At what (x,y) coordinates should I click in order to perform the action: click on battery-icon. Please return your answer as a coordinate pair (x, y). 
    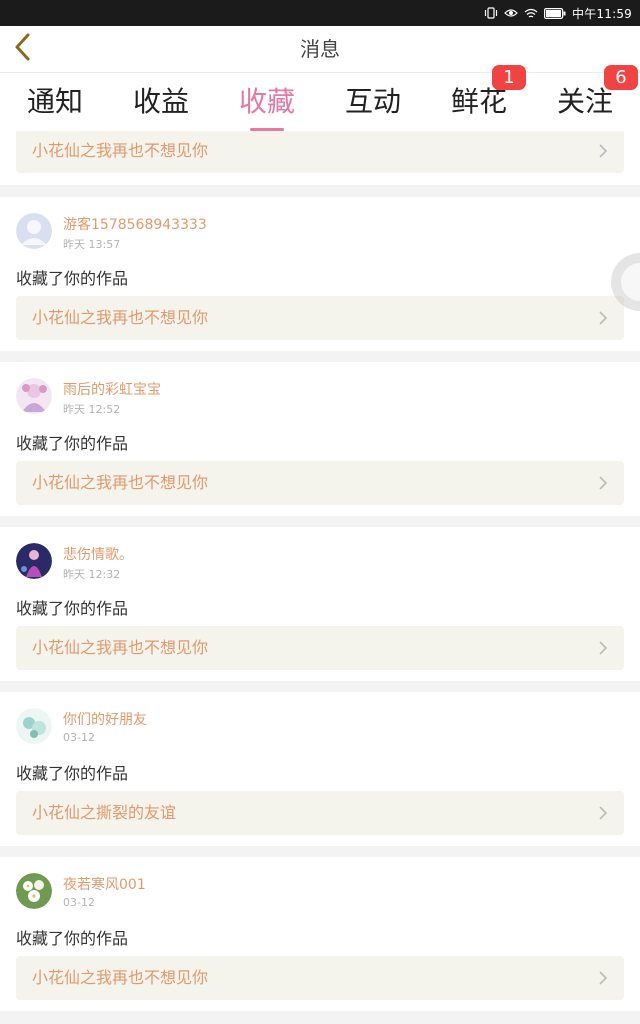
    Looking at the image, I should click on (555, 13).